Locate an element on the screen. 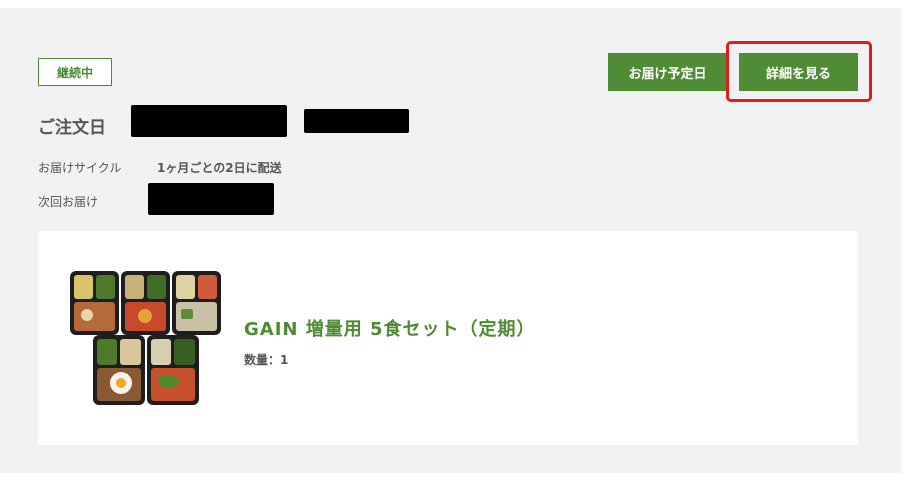 The height and width of the screenshot is (486, 909). meal-trays-image is located at coordinates (145, 338).